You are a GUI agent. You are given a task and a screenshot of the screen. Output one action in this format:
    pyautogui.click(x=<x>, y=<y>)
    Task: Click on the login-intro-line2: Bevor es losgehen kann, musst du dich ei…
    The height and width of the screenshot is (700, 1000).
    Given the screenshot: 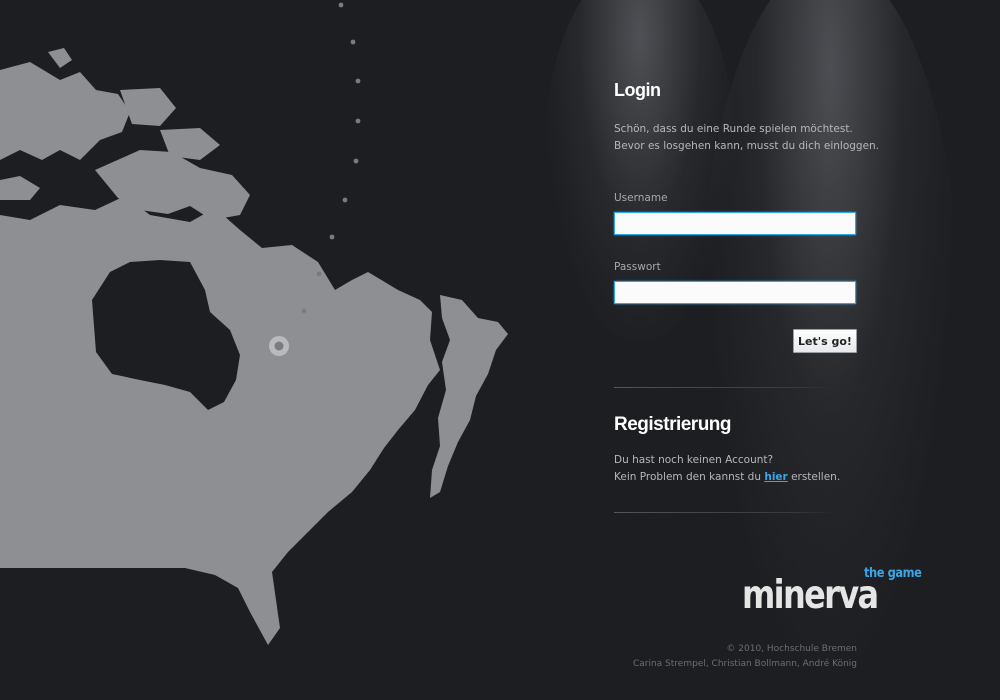 What is the action you would take?
    pyautogui.click(x=747, y=146)
    